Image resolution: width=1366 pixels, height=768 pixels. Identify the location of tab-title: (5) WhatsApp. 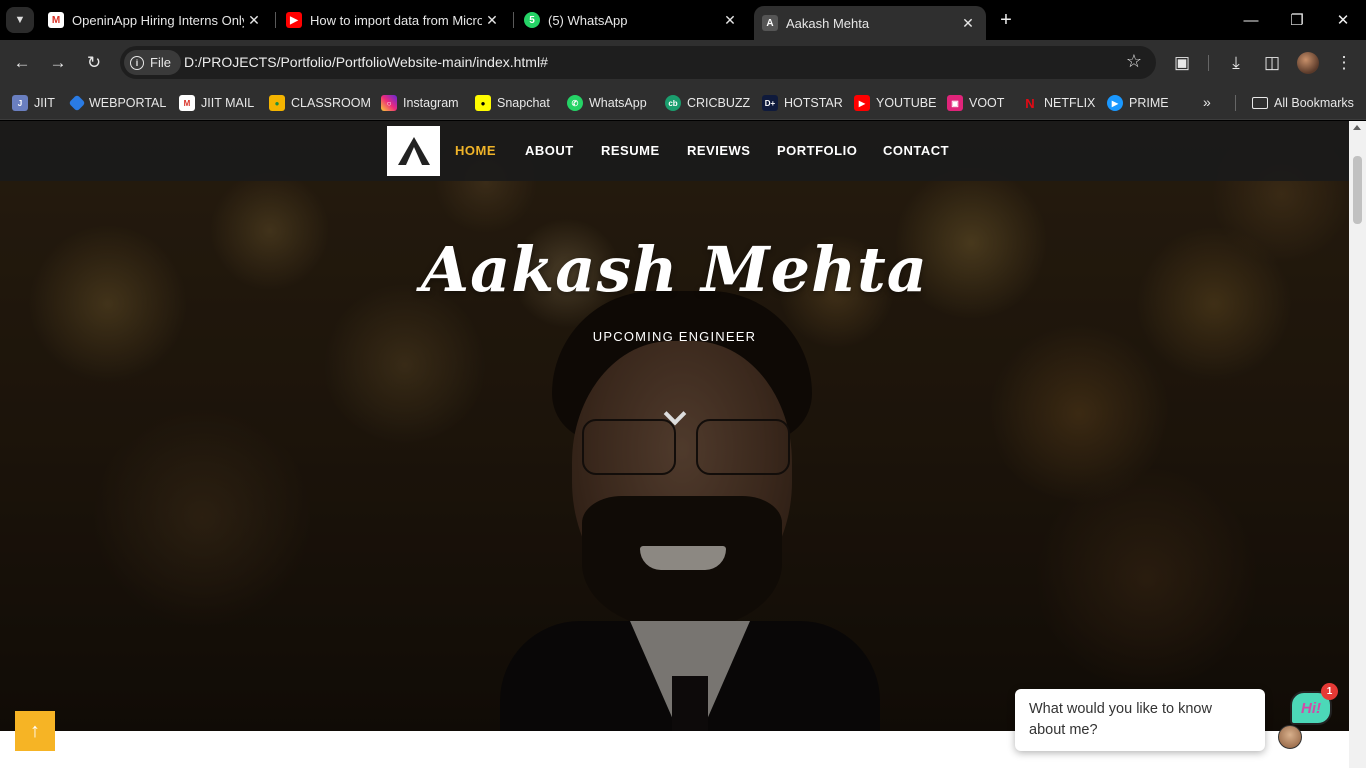
(588, 20).